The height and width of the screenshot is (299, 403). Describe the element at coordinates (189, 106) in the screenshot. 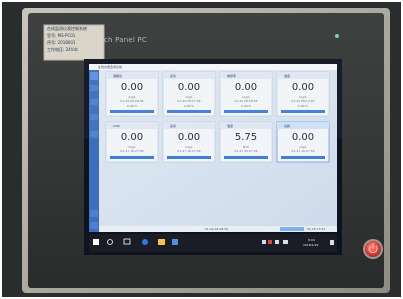

I see `tile-2-status: 0.00°C` at that location.